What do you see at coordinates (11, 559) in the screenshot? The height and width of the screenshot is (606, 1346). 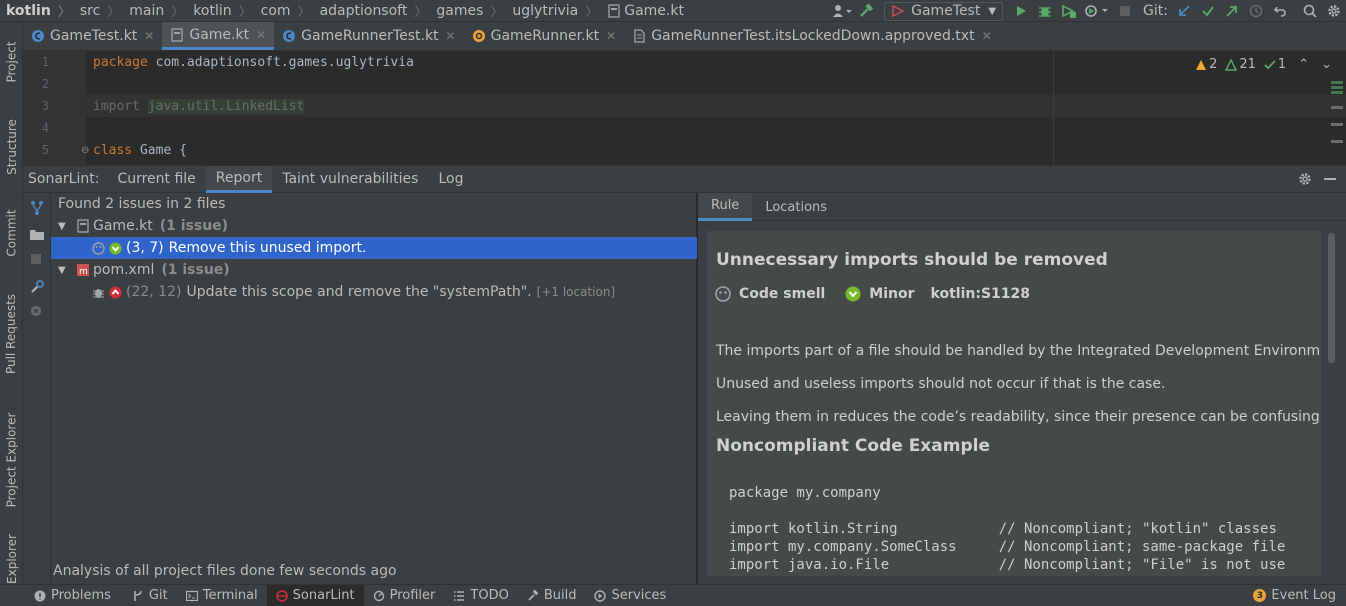 I see `stripe-explorer-button: Explorer` at bounding box center [11, 559].